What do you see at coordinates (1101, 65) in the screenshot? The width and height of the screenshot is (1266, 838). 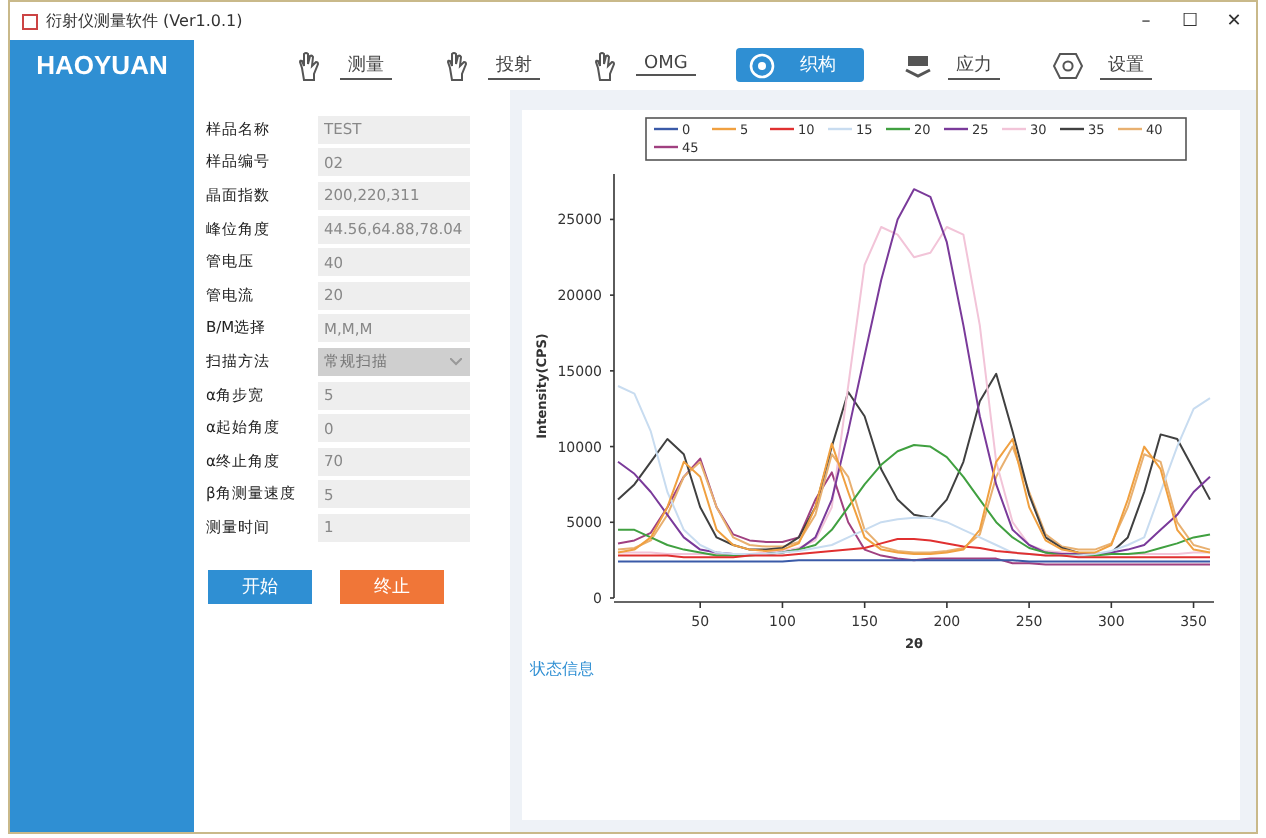 I see `nav-tab: 设置` at bounding box center [1101, 65].